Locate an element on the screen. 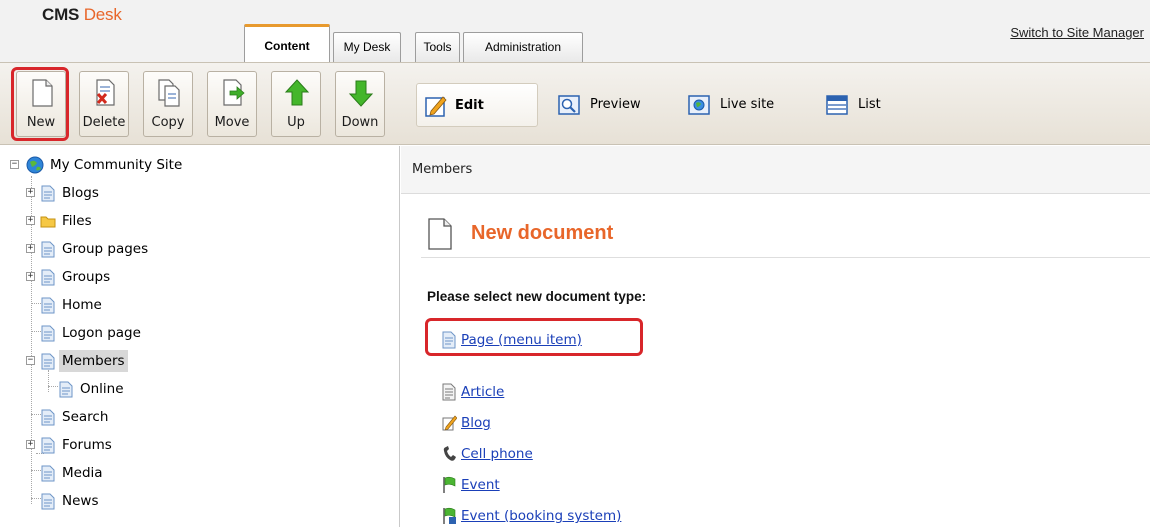 The width and height of the screenshot is (1150, 527). doctype-link: Event is located at coordinates (480, 485).